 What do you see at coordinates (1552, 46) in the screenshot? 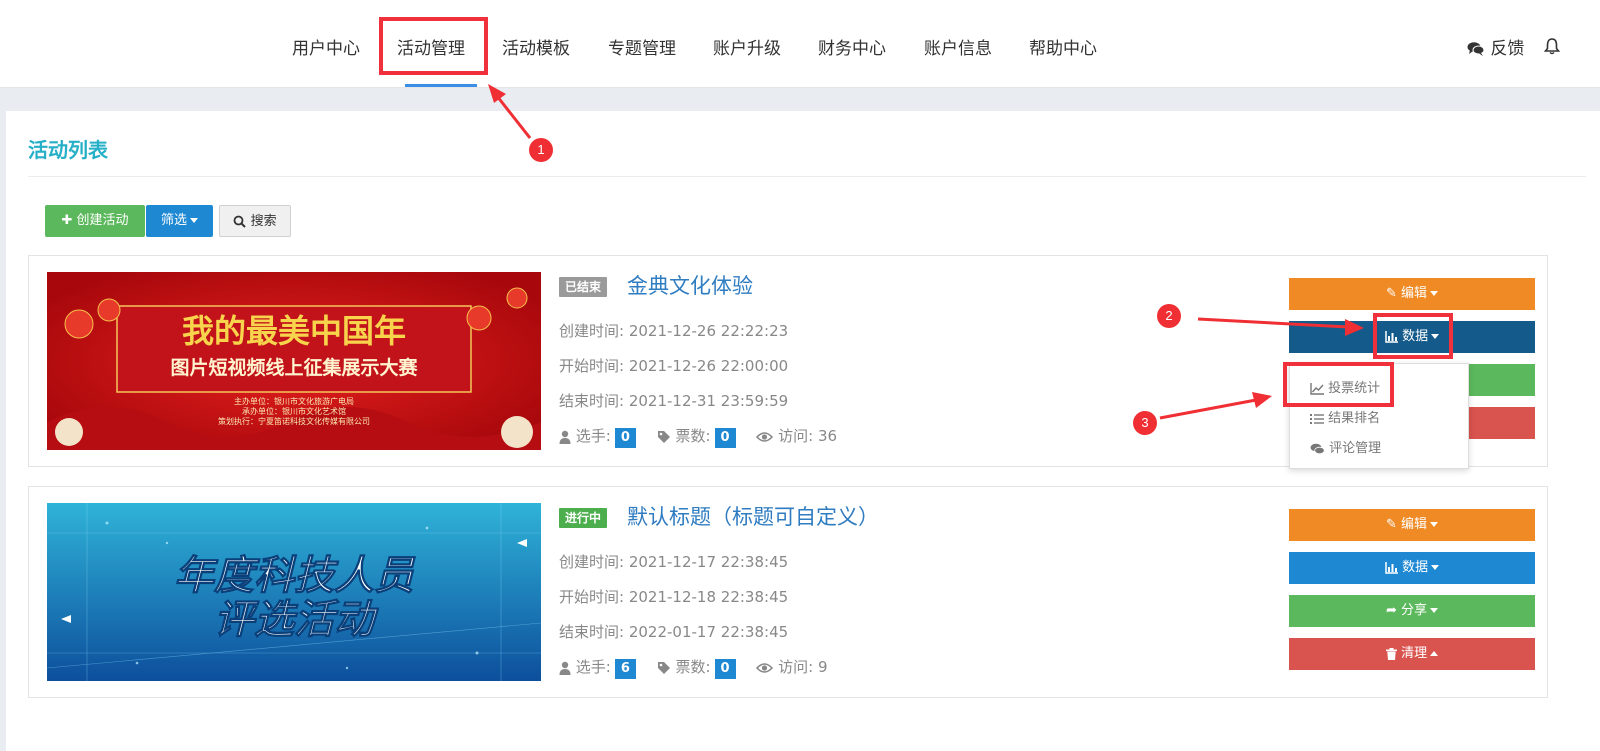
I see `bell-icon` at bounding box center [1552, 46].